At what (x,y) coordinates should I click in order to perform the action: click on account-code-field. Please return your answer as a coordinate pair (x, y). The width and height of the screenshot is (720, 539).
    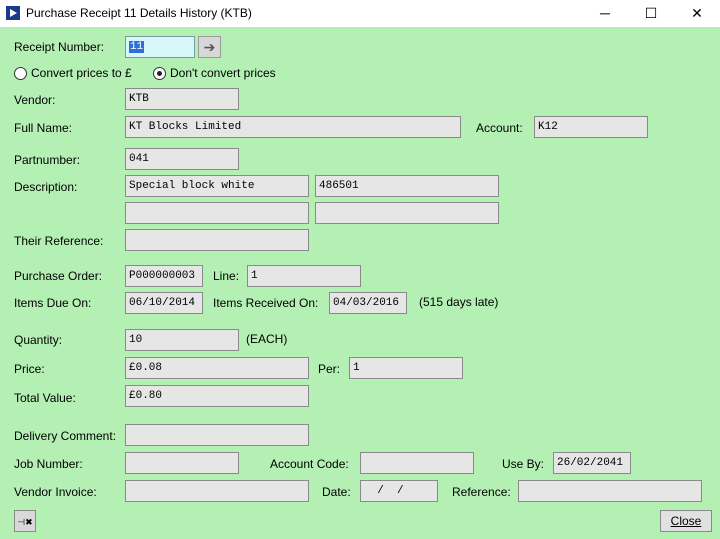
    Looking at the image, I should click on (417, 463).